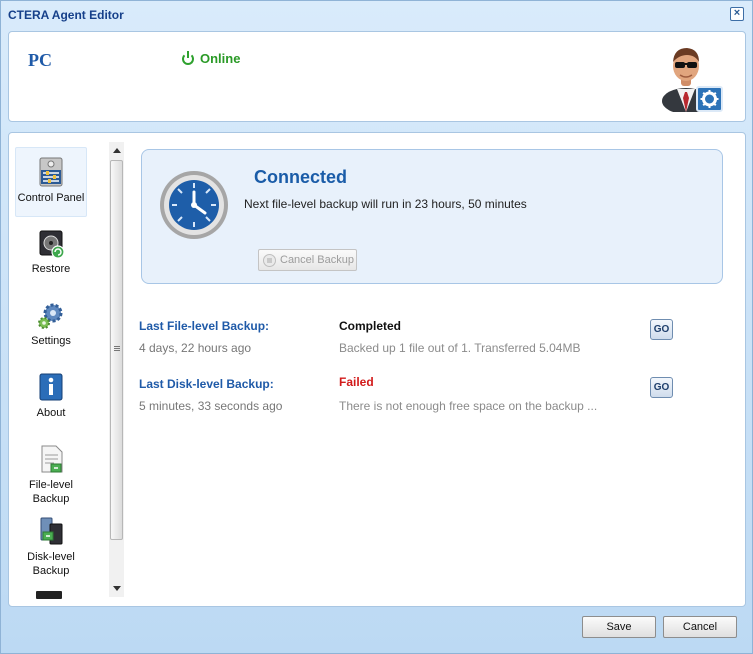 This screenshot has height=654, width=753. I want to click on clock-icon, so click(194, 205).